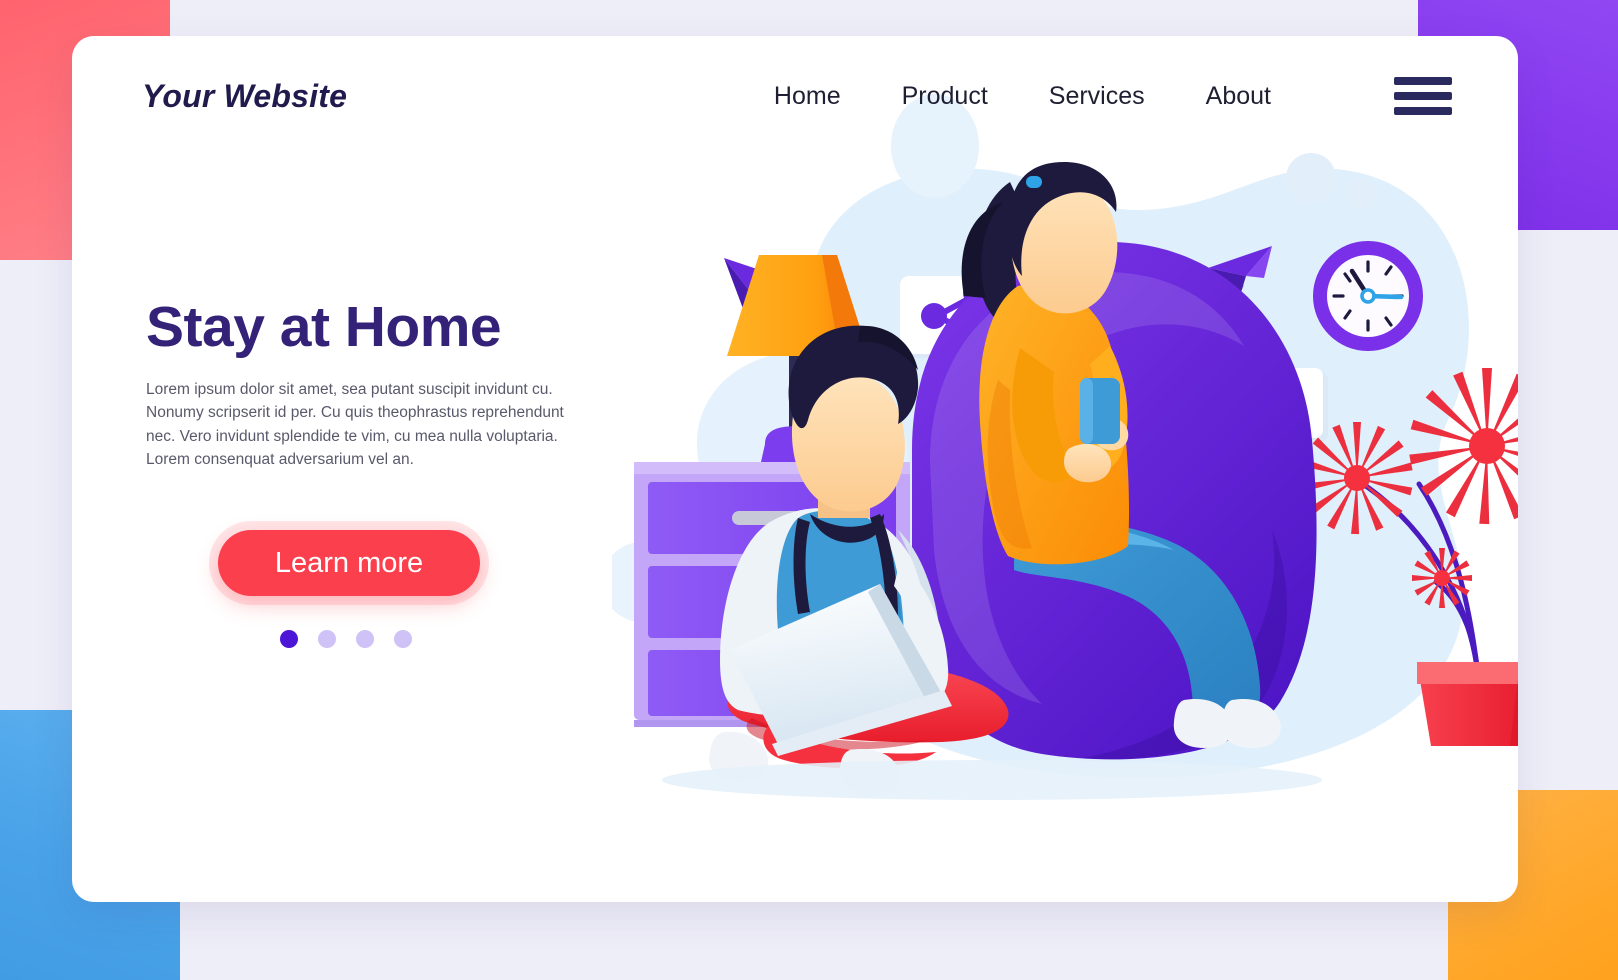  What do you see at coordinates (473, 639) in the screenshot?
I see `carousel-dots` at bounding box center [473, 639].